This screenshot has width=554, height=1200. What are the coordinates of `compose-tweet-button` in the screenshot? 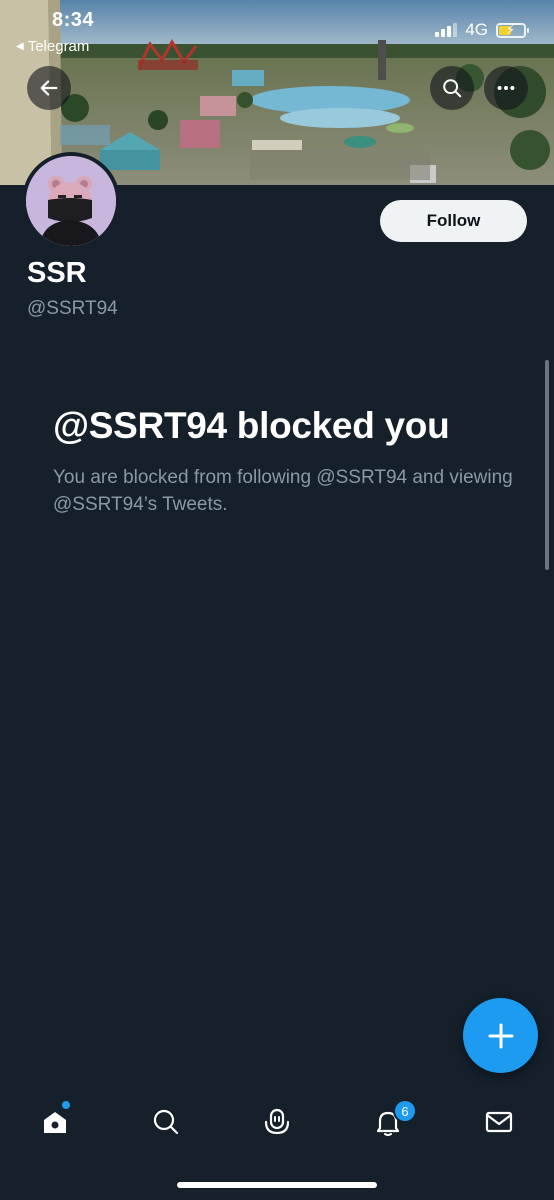 It's located at (500, 1035).